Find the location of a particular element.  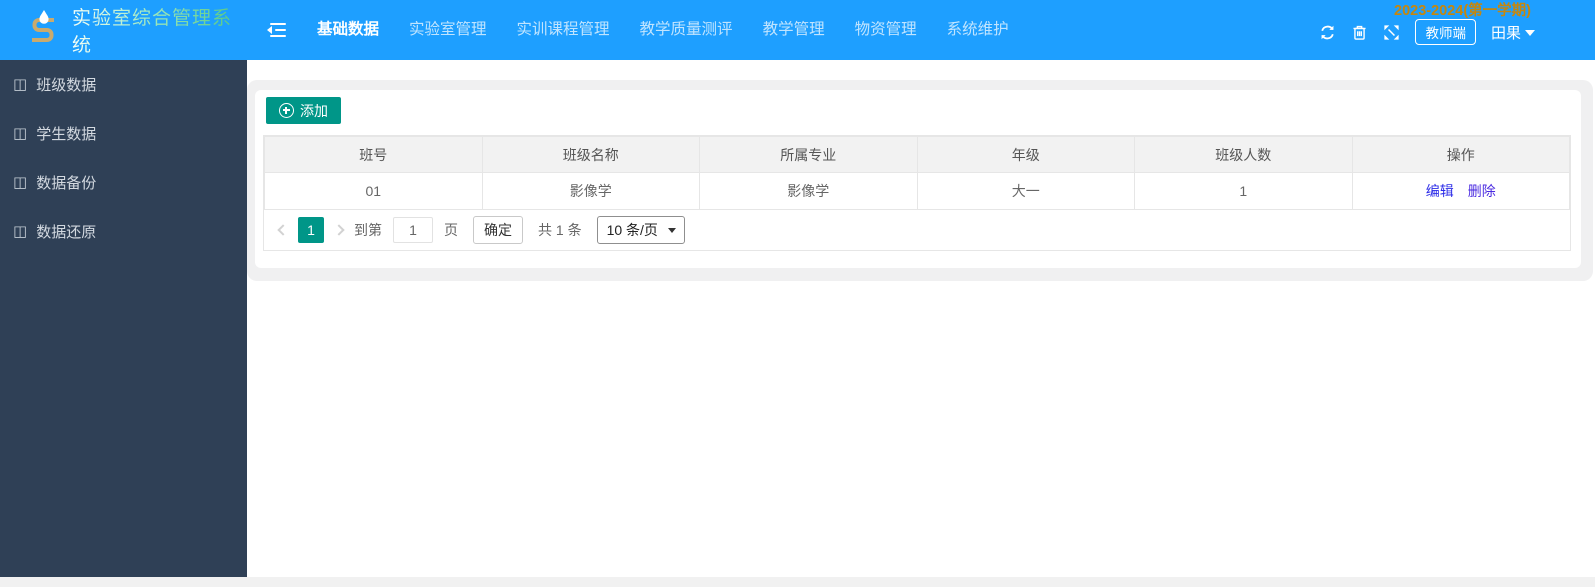

cell-actions: 编辑 删除 is located at coordinates (1460, 191).